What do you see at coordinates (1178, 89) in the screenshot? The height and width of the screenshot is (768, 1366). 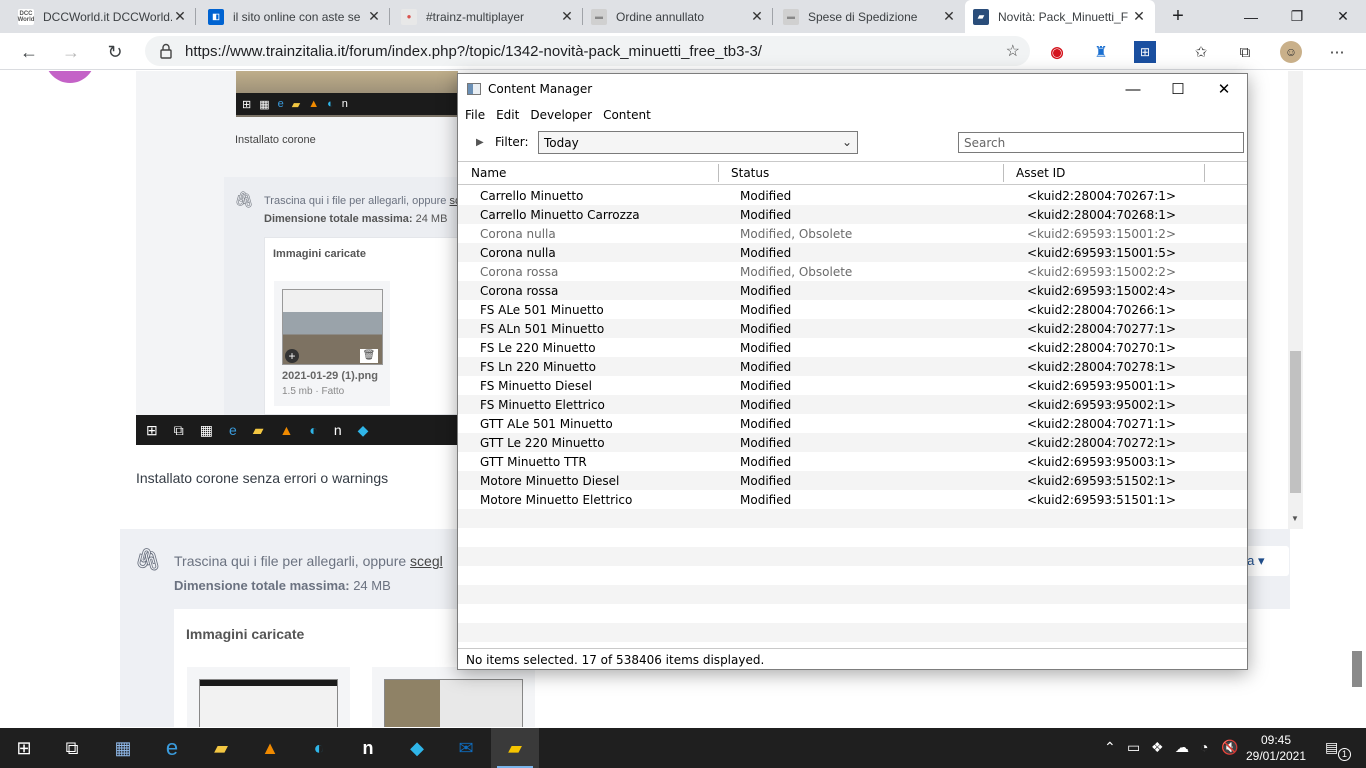 I see `cm-maximize-icon: ☐` at bounding box center [1178, 89].